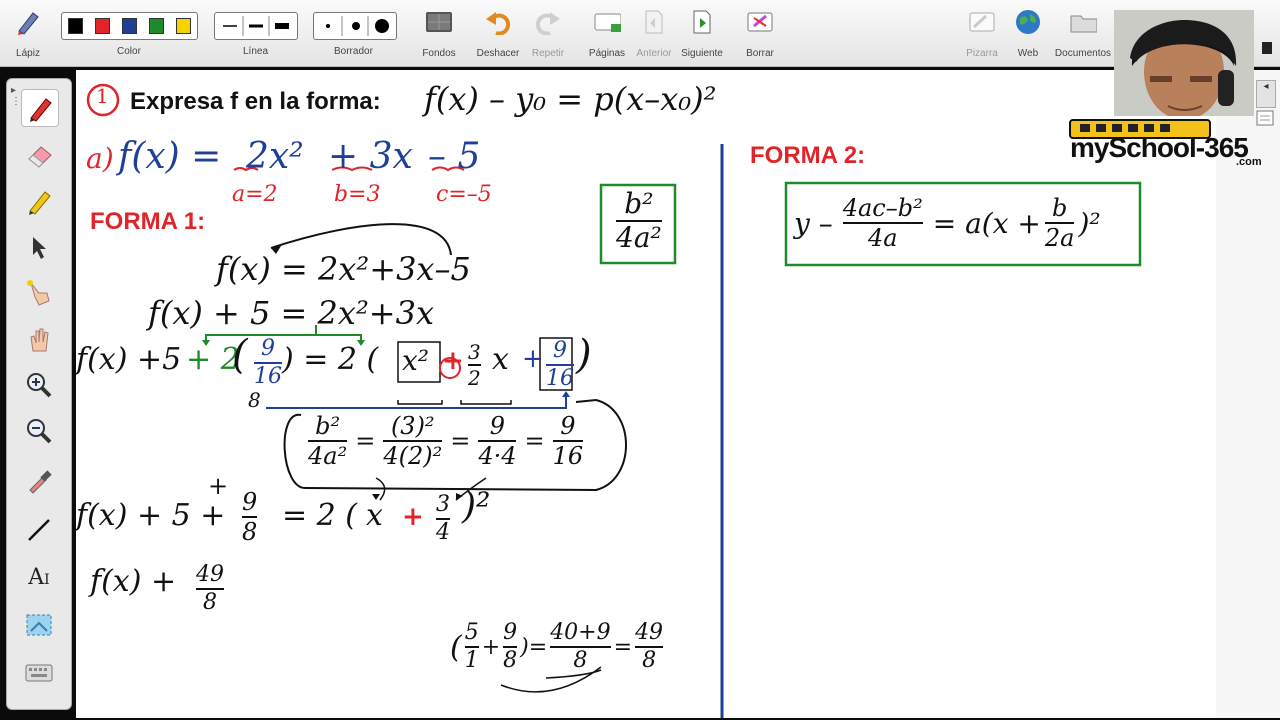 The height and width of the screenshot is (720, 1280). What do you see at coordinates (460, 441) in the screenshot?
I see `calc-eq-2: =` at bounding box center [460, 441].